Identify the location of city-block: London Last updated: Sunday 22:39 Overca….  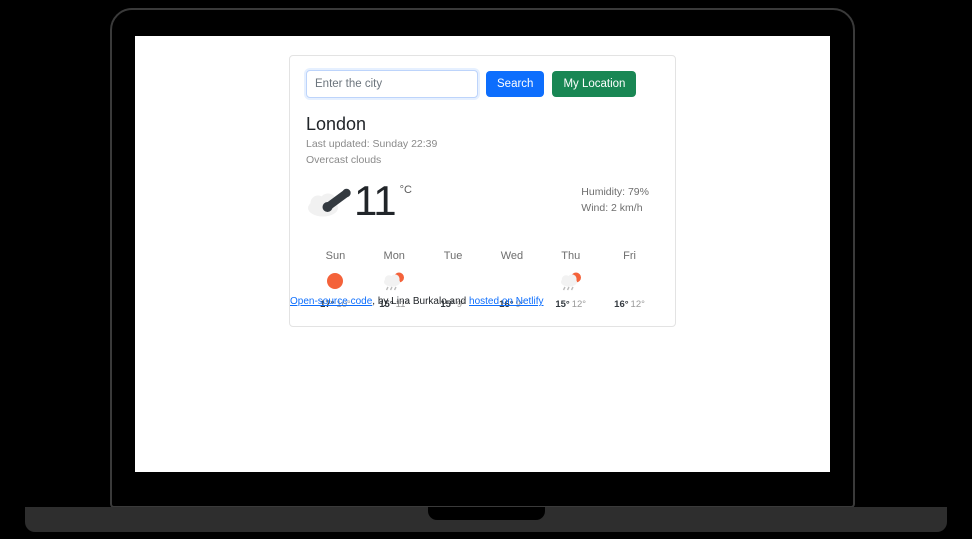
(482, 140).